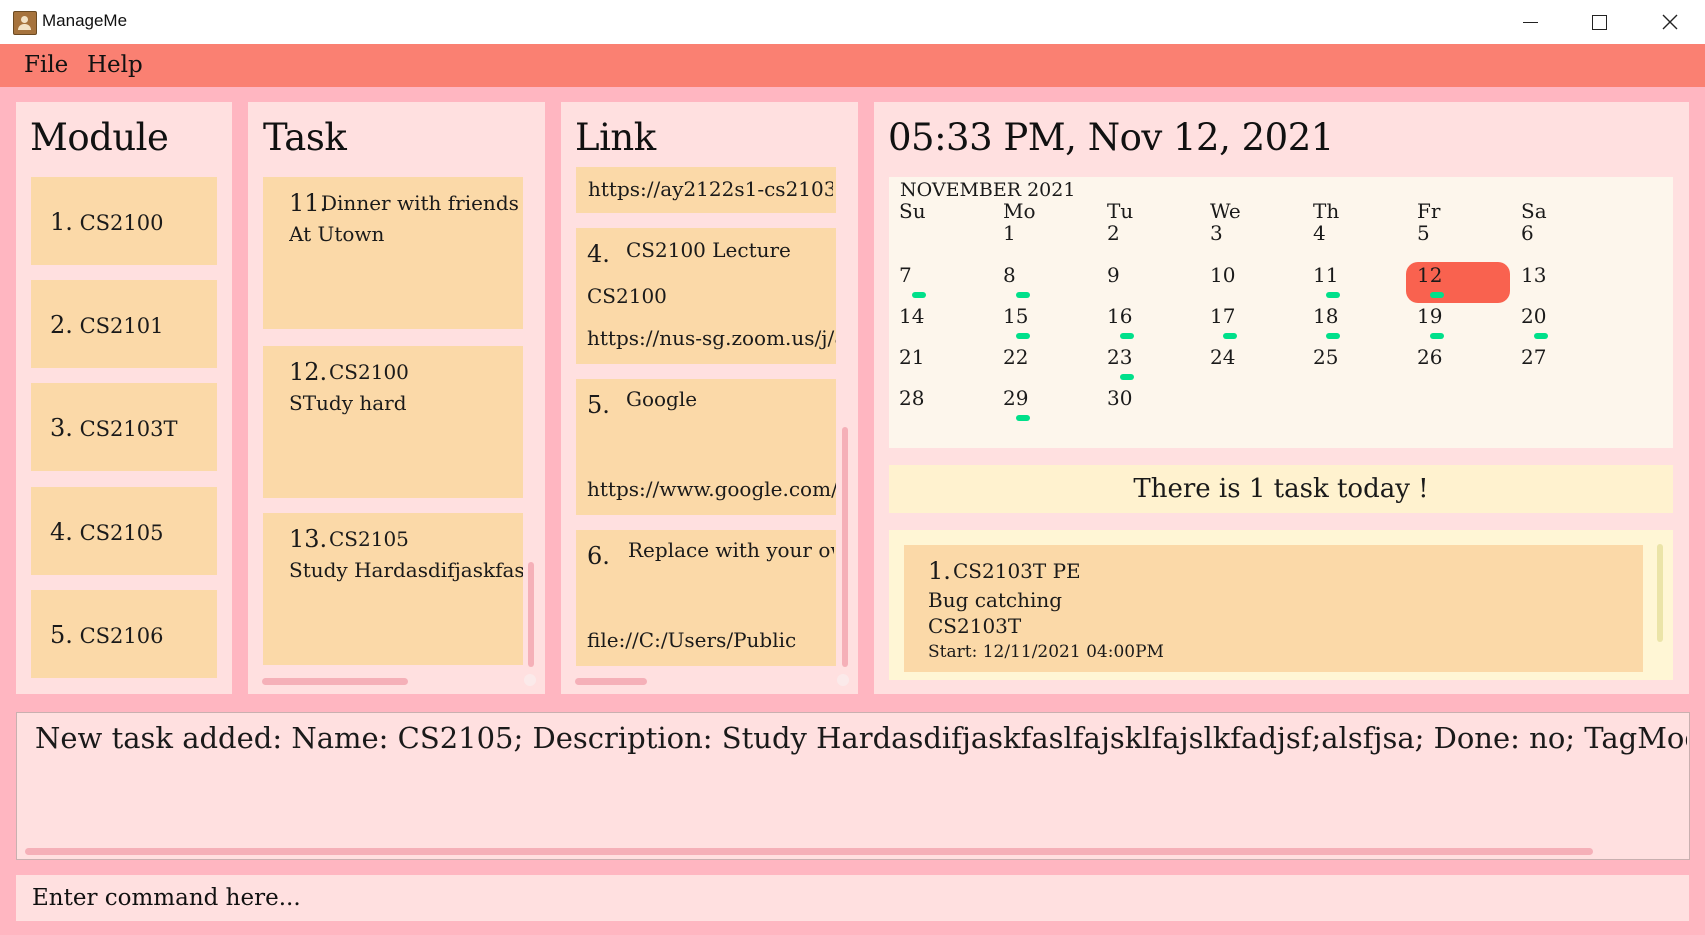 The width and height of the screenshot is (1705, 935). Describe the element at coordinates (1429, 357) in the screenshot. I see `calendar-day-26: 26` at that location.